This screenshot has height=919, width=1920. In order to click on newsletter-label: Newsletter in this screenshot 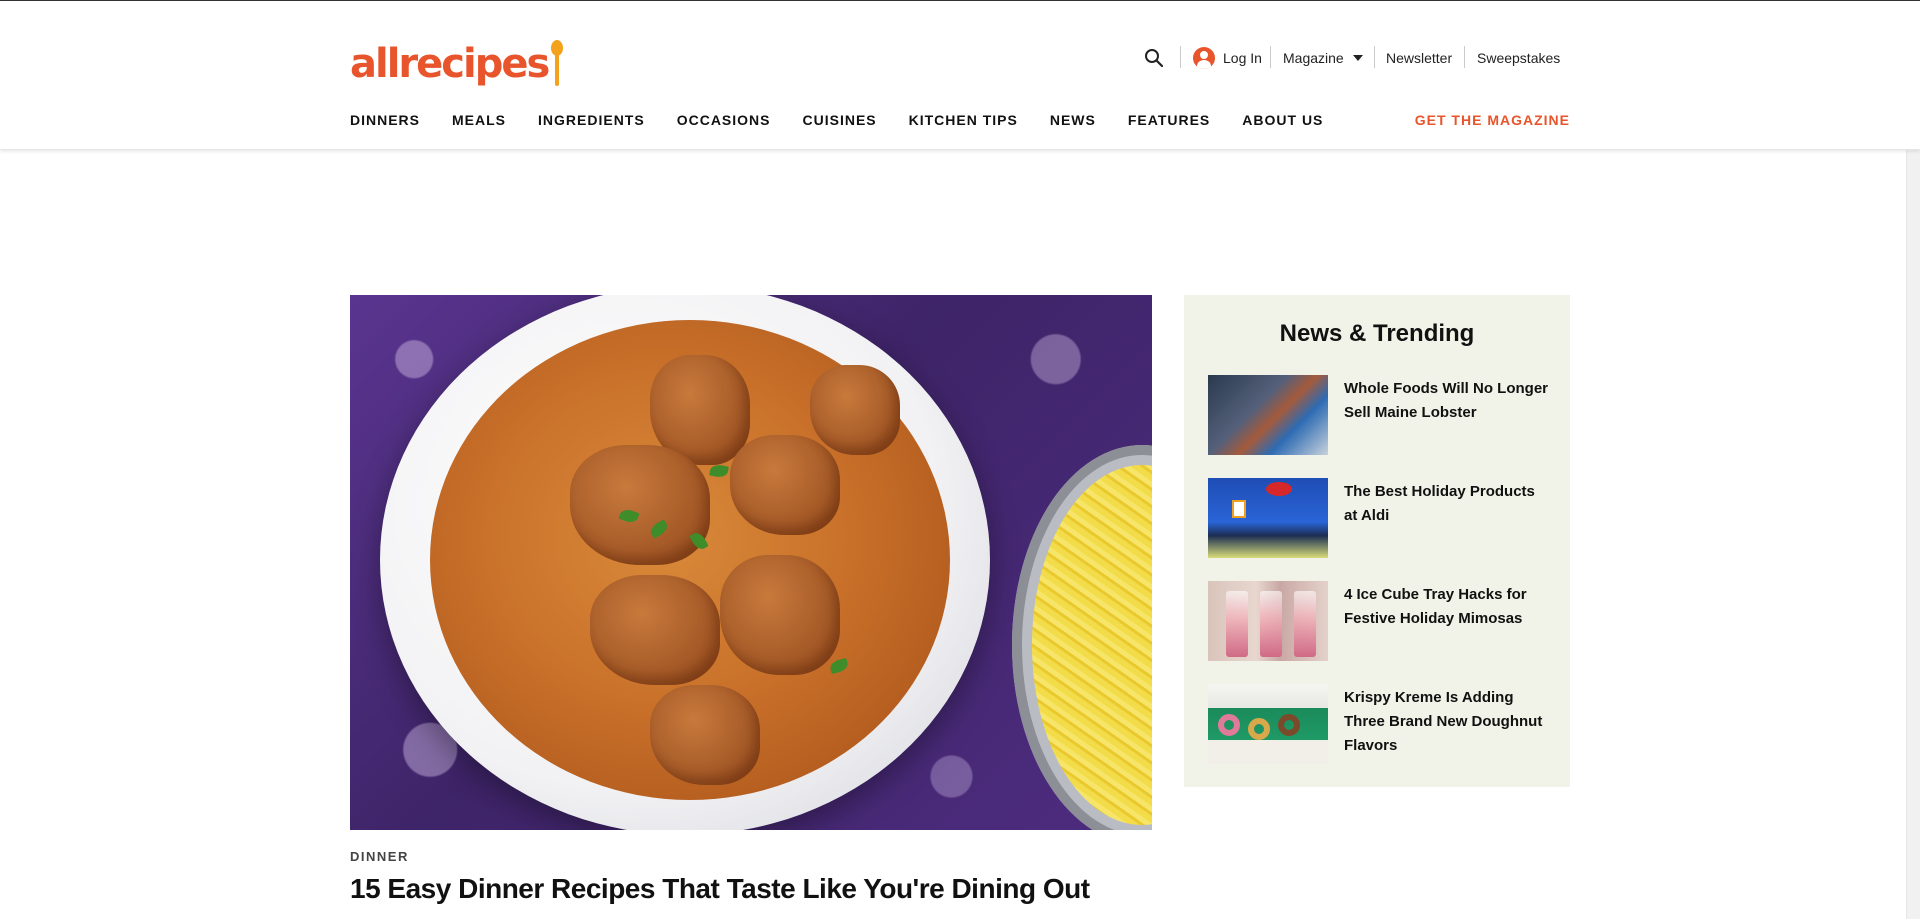, I will do `click(1419, 58)`.